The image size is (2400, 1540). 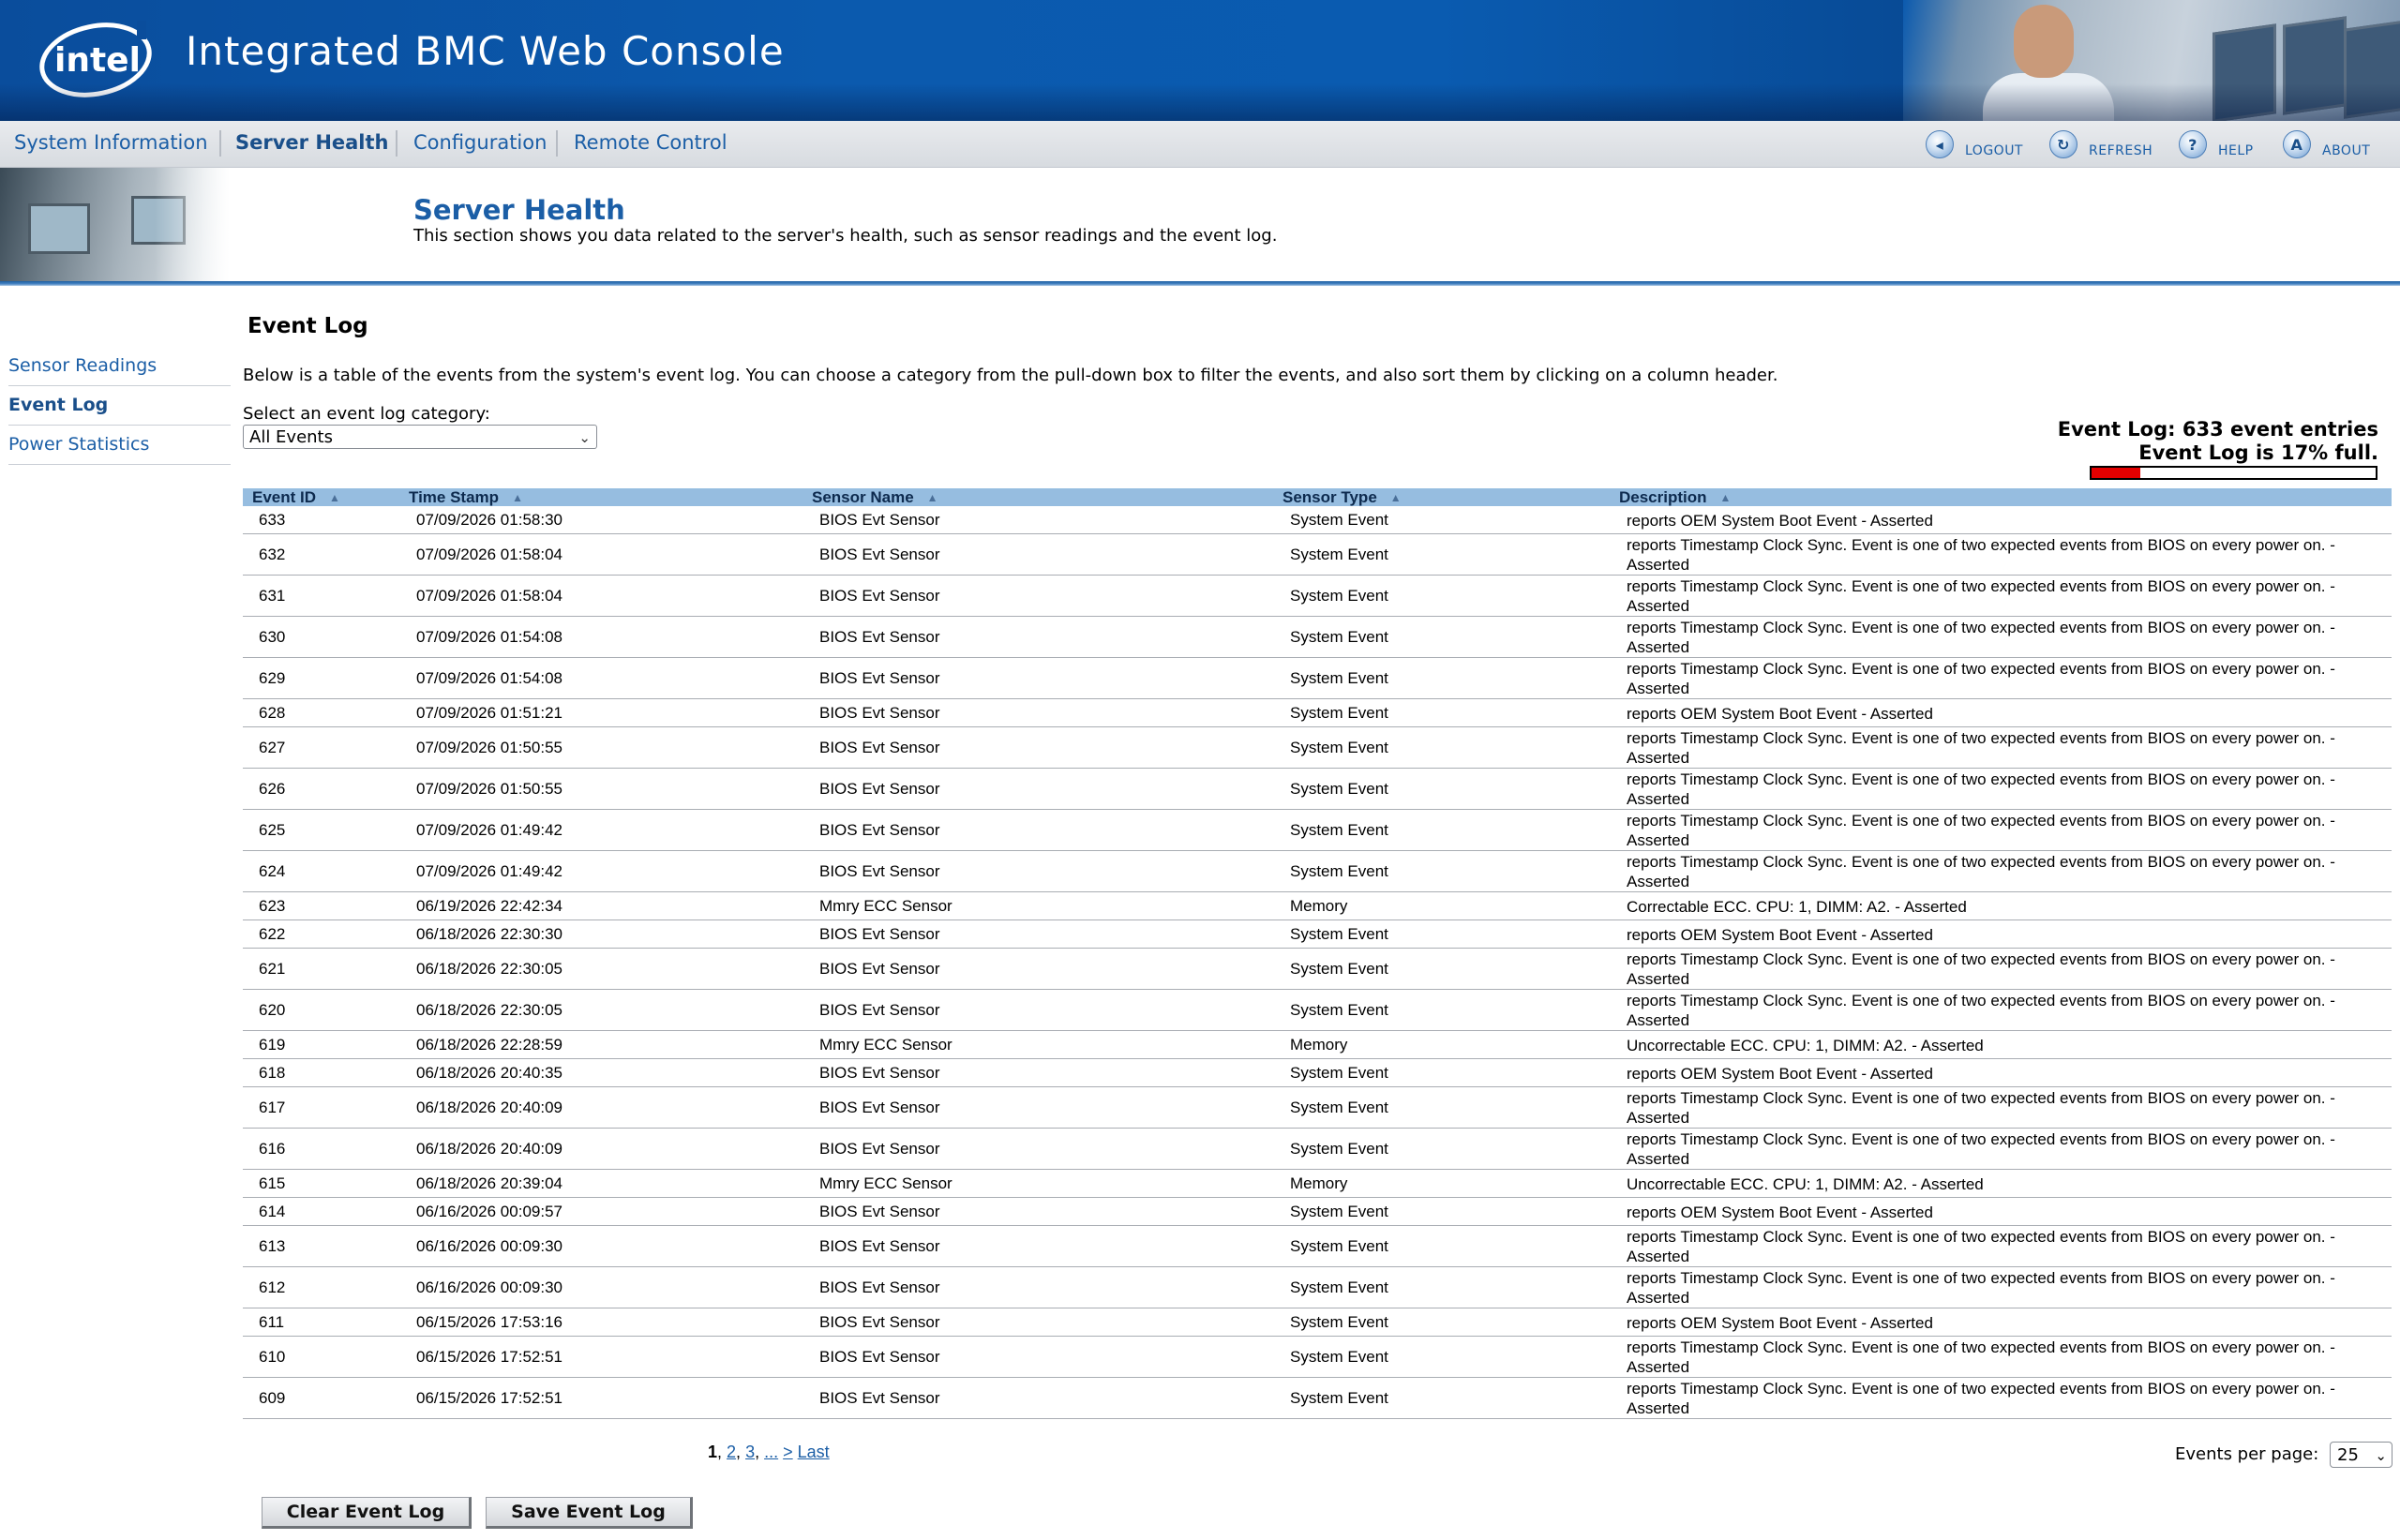 What do you see at coordinates (119, 406) in the screenshot?
I see `sidebar-item-event-log: Event Log` at bounding box center [119, 406].